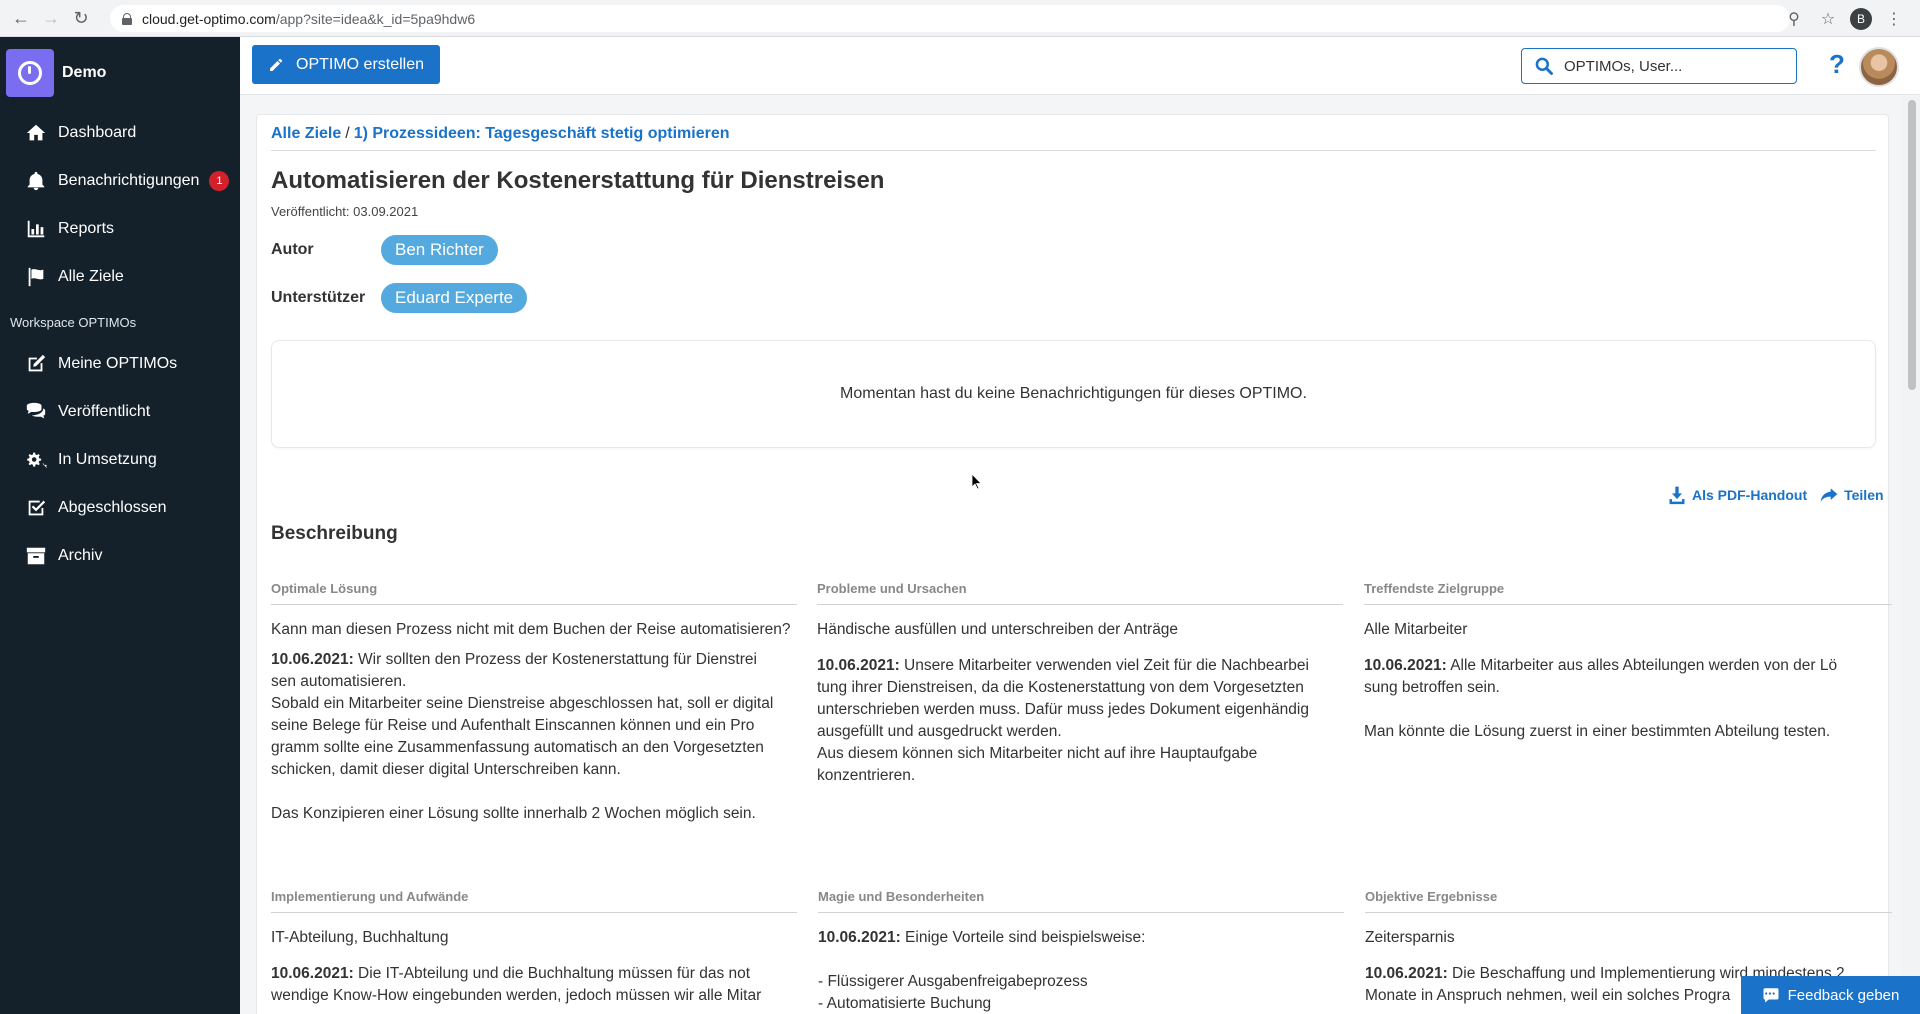 Image resolution: width=1920 pixels, height=1014 pixels. Describe the element at coordinates (30, 73) in the screenshot. I see `optimo-logo-icon` at that location.